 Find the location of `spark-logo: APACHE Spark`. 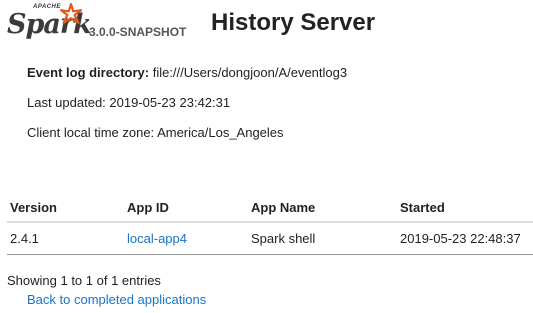

spark-logo: APACHE Spark is located at coordinates (49, 21).